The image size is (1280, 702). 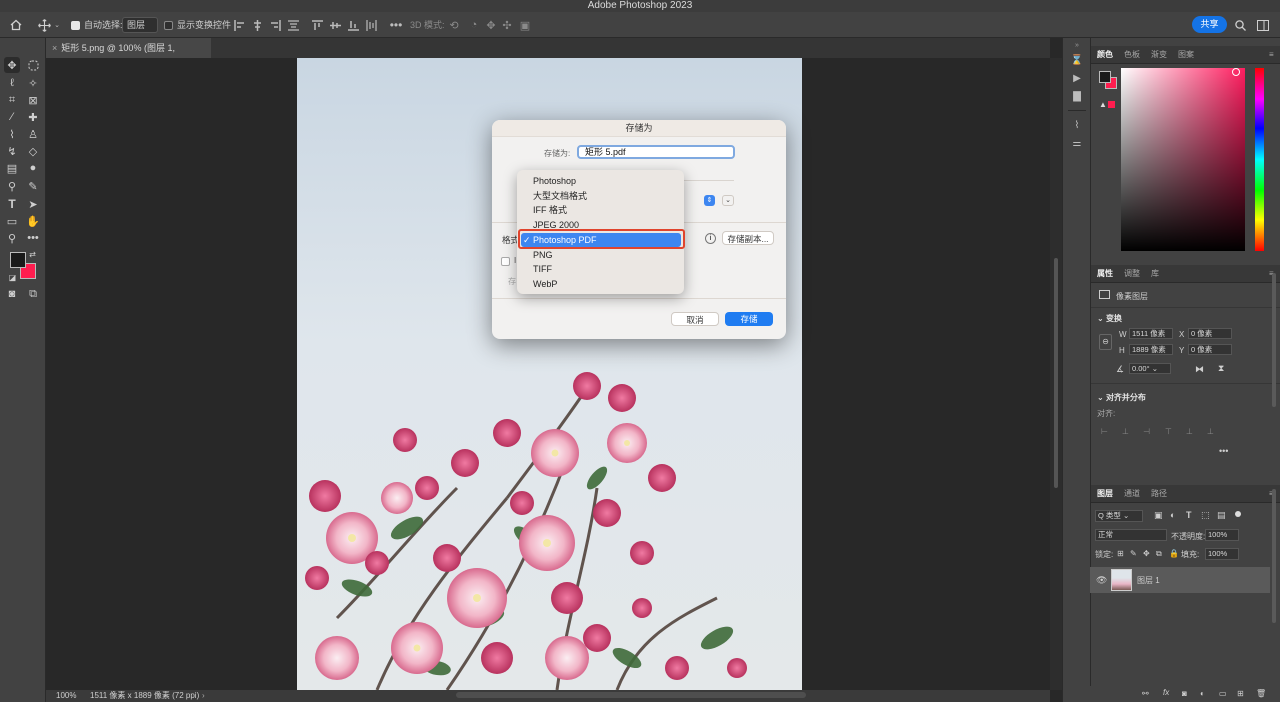 I want to click on panel-menu-icon: ≡, so click(x=1271, y=55).